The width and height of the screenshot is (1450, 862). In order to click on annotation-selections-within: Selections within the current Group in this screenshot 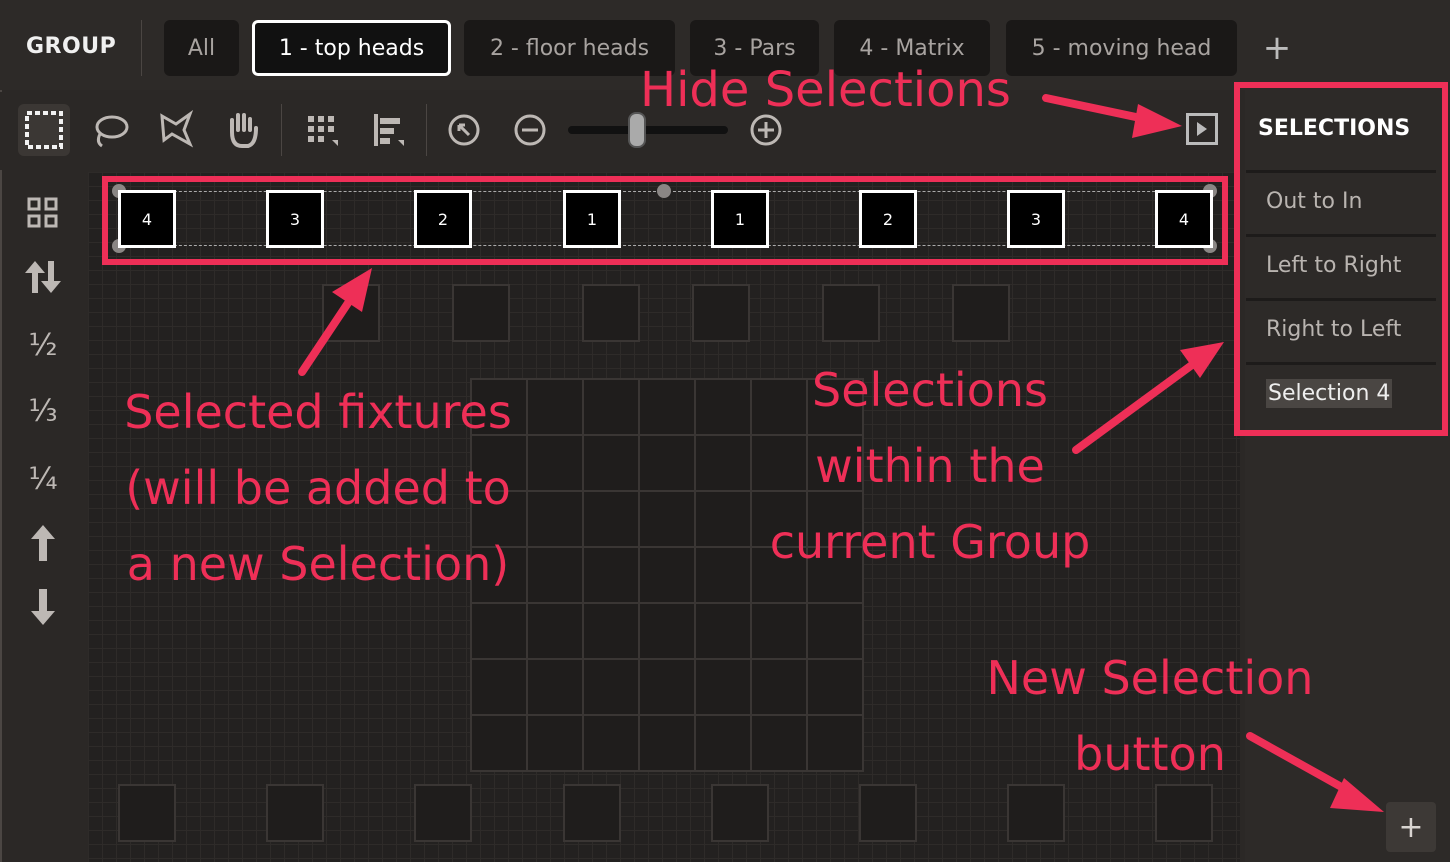, I will do `click(930, 466)`.